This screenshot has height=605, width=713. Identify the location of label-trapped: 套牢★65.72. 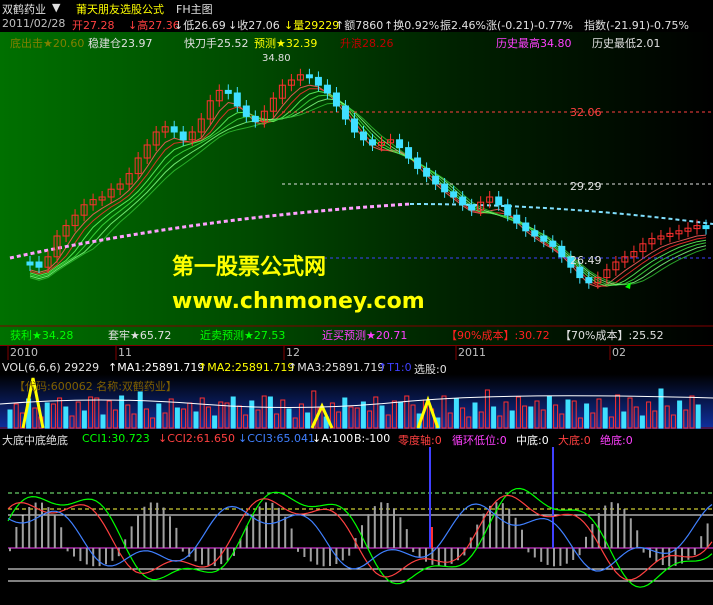
(140, 335).